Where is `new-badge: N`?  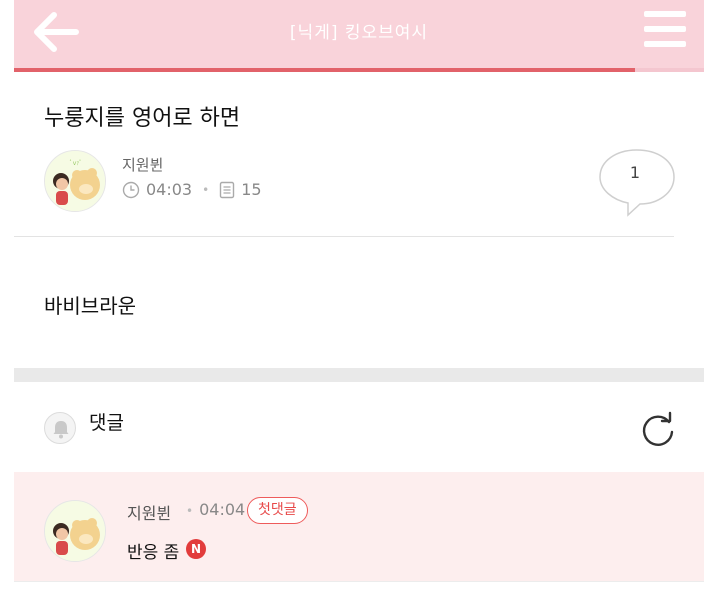
new-badge: N is located at coordinates (196, 549).